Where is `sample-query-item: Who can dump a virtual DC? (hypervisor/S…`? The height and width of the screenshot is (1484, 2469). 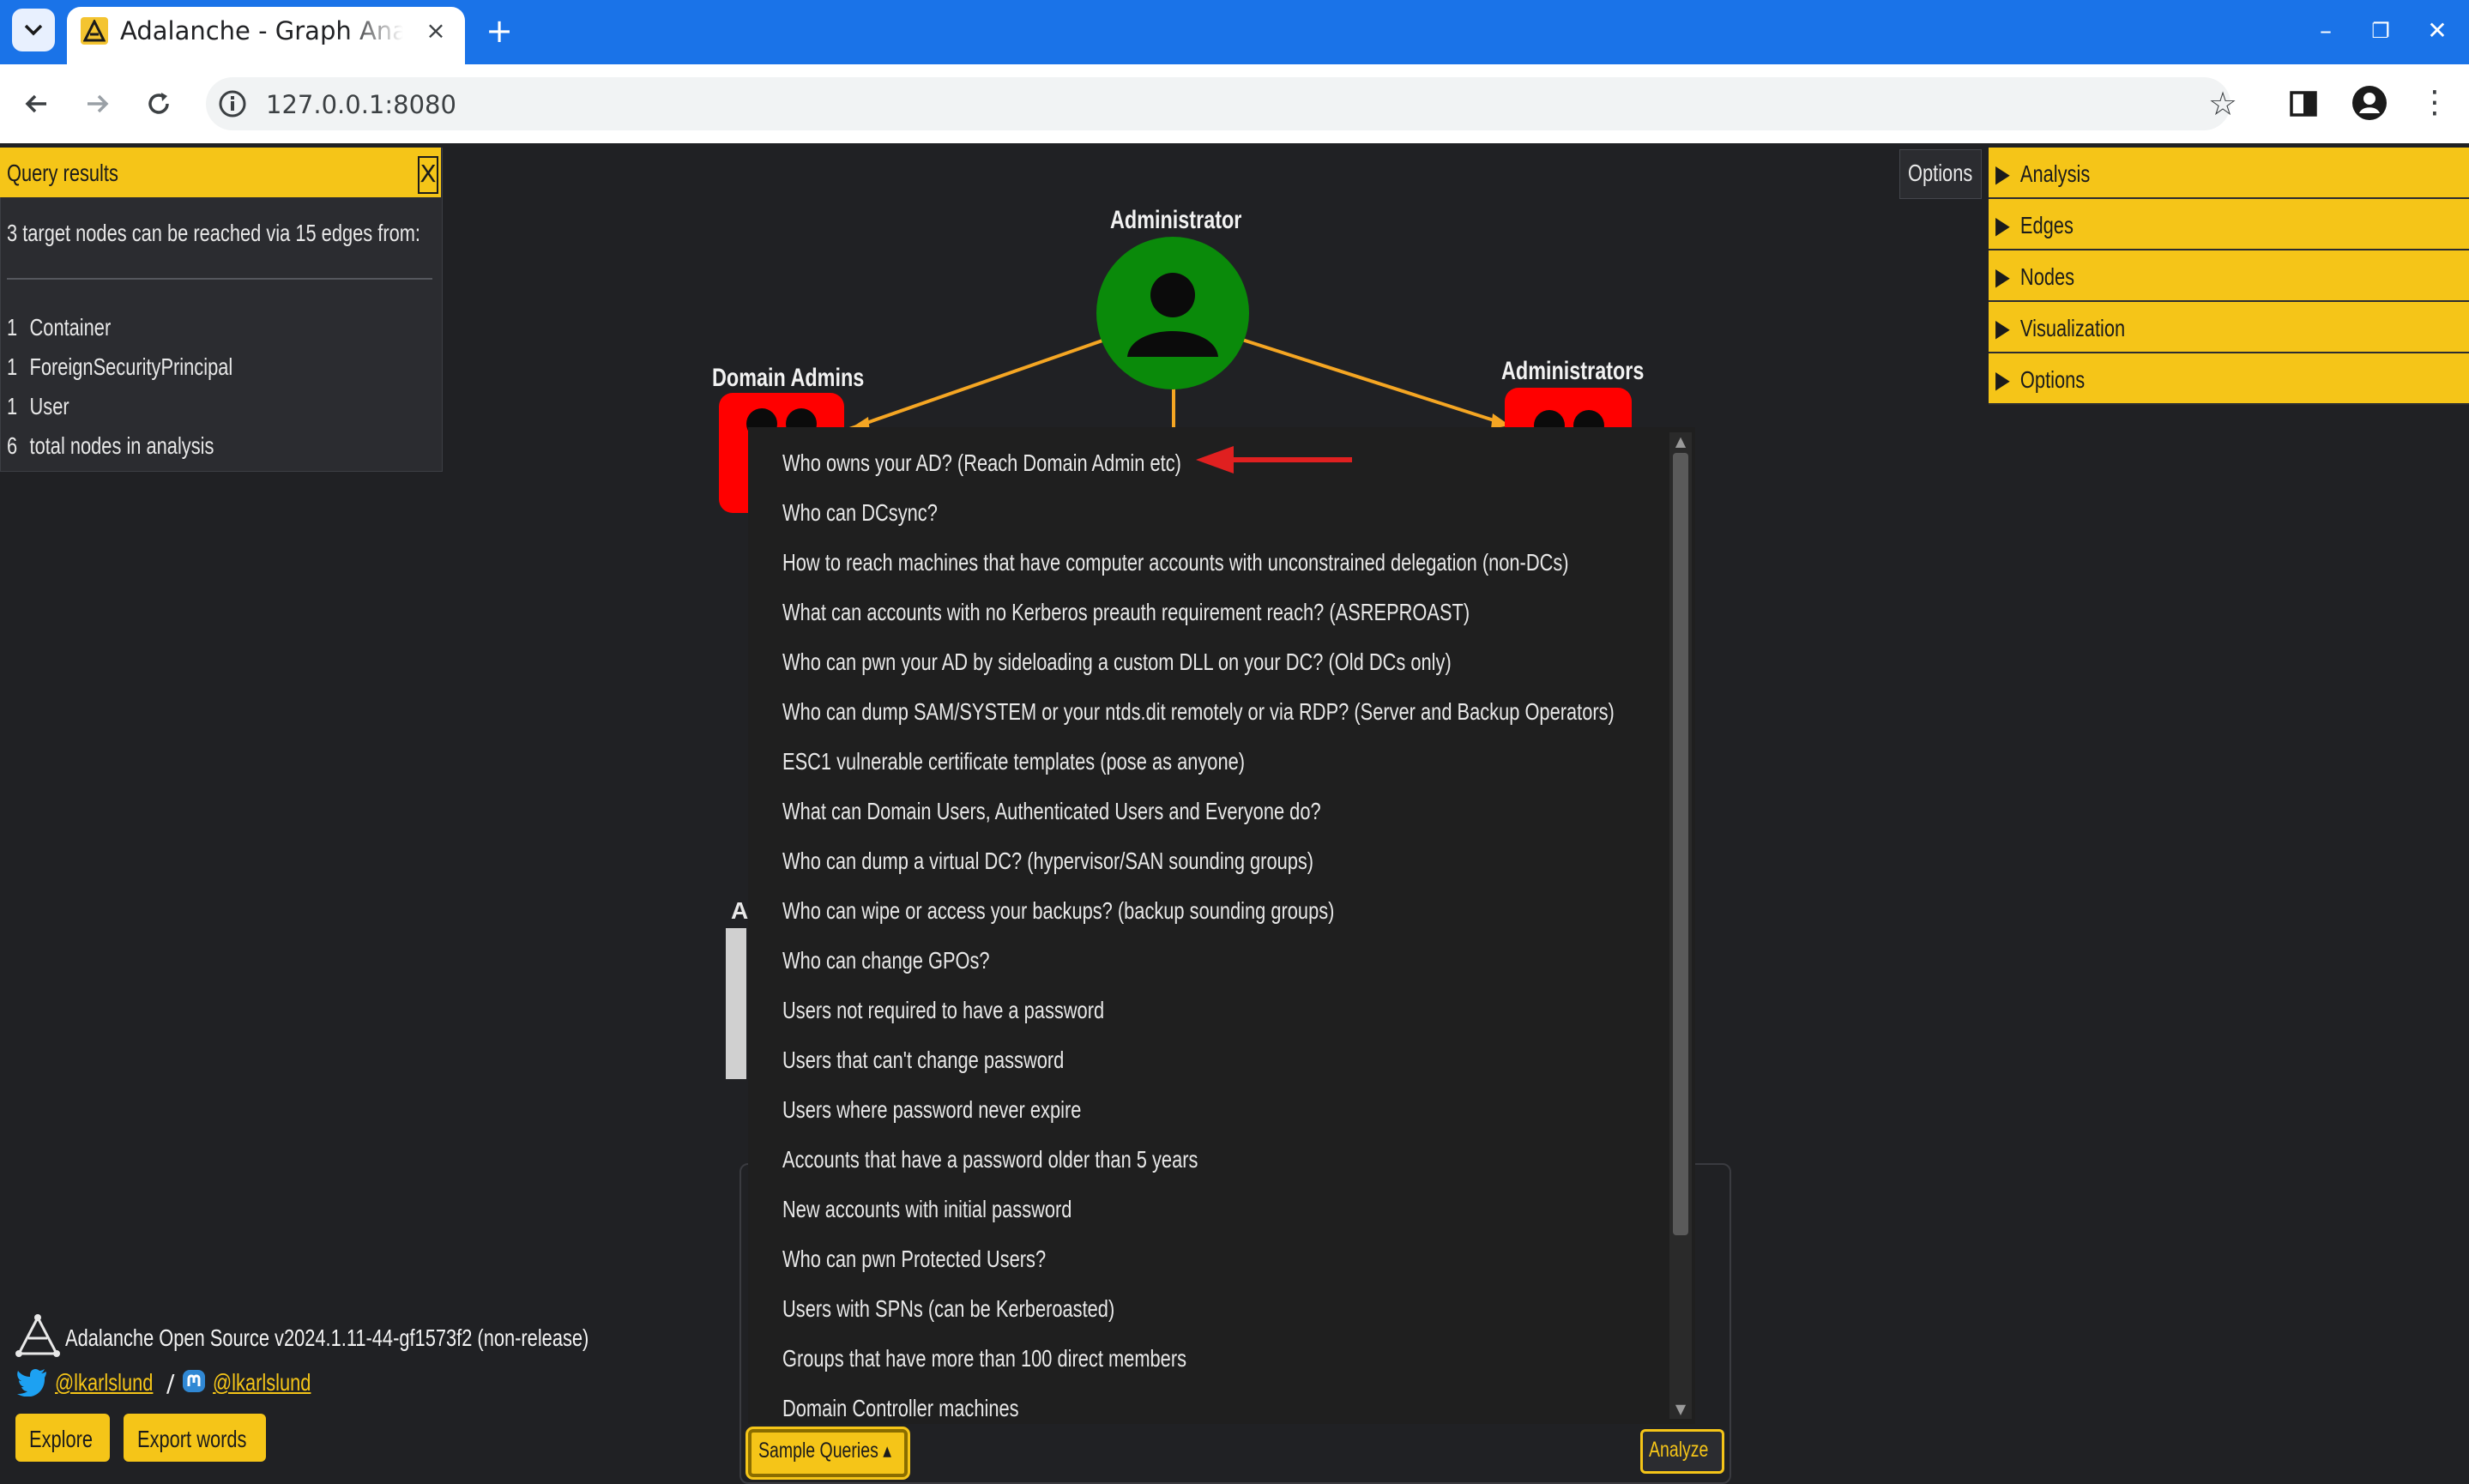 sample-query-item: Who can dump a virtual DC? (hypervisor/S… is located at coordinates (1047, 861).